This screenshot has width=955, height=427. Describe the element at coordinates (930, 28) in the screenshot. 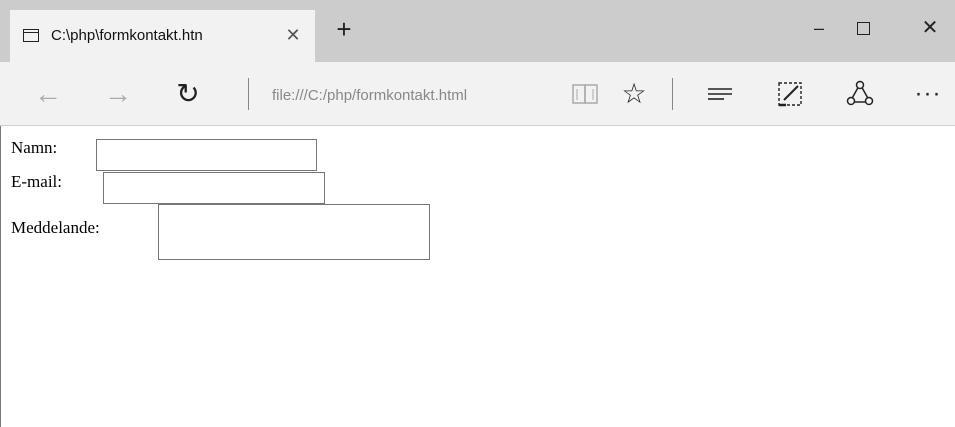

I see `window-close-icon: ✕` at that location.